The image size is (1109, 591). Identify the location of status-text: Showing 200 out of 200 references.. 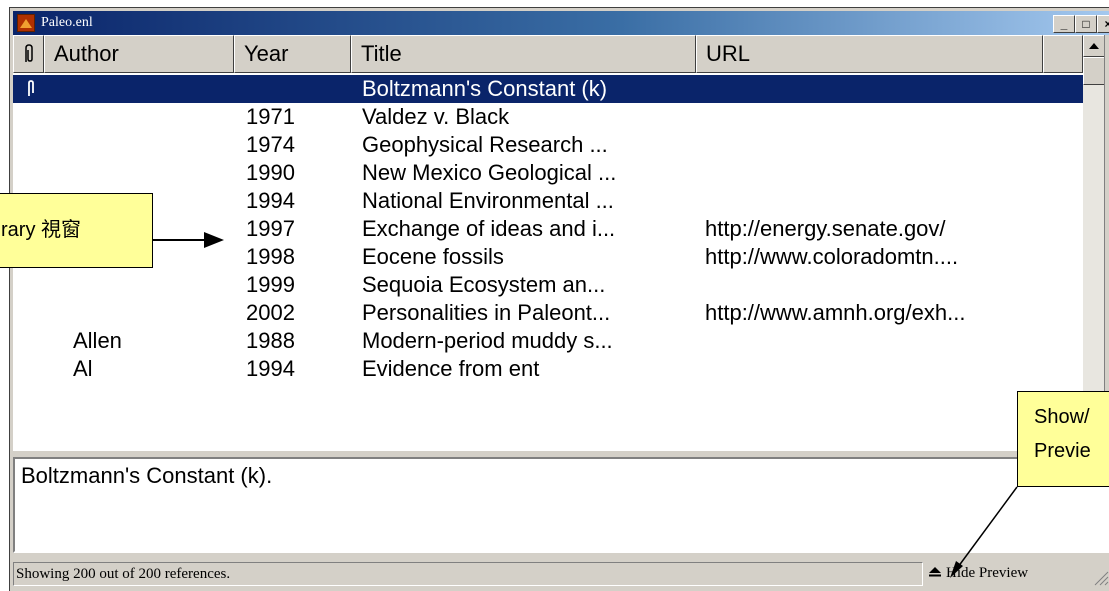
(468, 574).